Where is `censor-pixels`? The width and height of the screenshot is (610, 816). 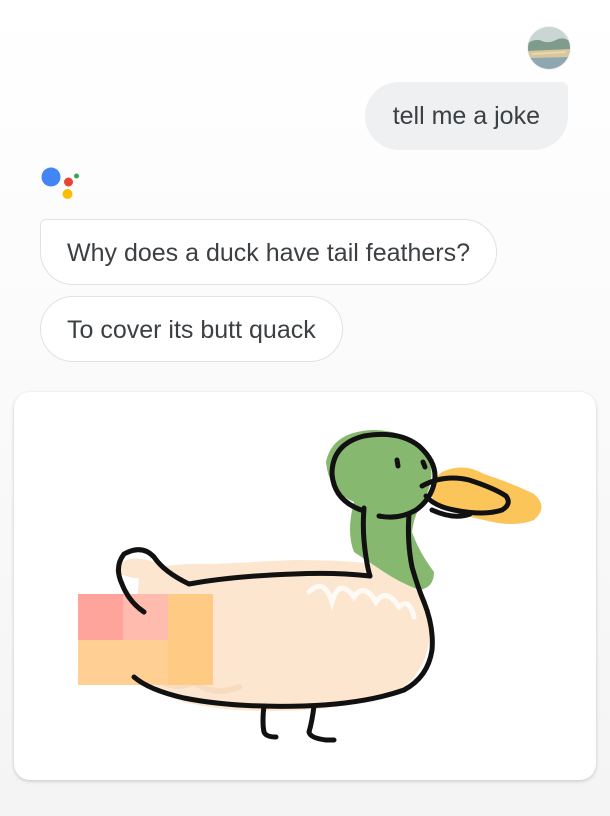 censor-pixels is located at coordinates (145, 639).